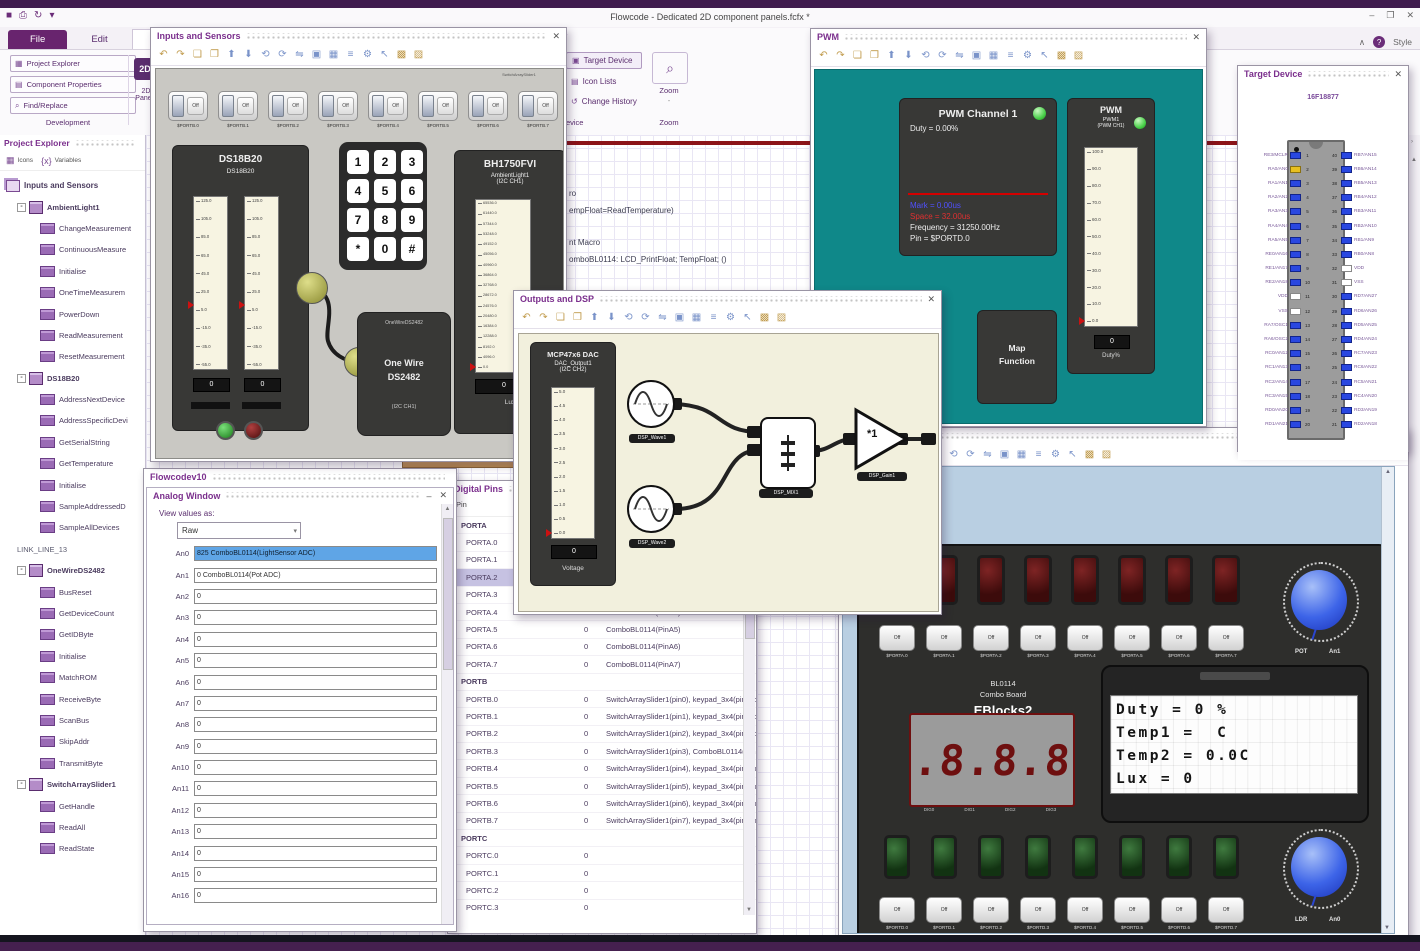  Describe the element at coordinates (823, 55) in the screenshot. I see `undo-icon: ↶` at that location.